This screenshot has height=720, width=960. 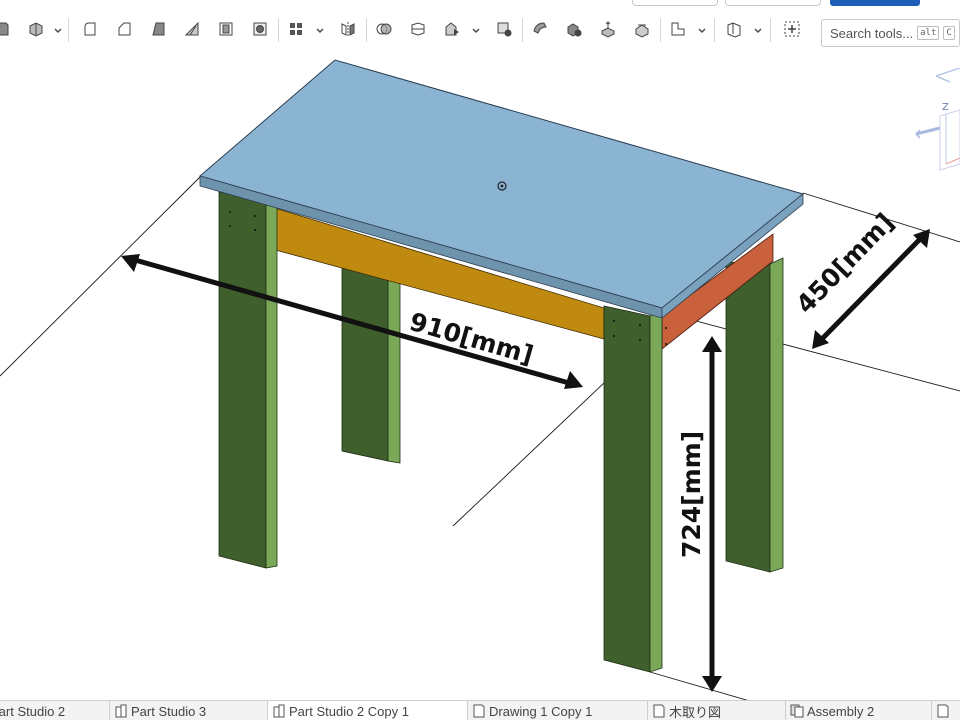 I want to click on tab-part-studio-3: Part Studio 3, so click(x=189, y=710).